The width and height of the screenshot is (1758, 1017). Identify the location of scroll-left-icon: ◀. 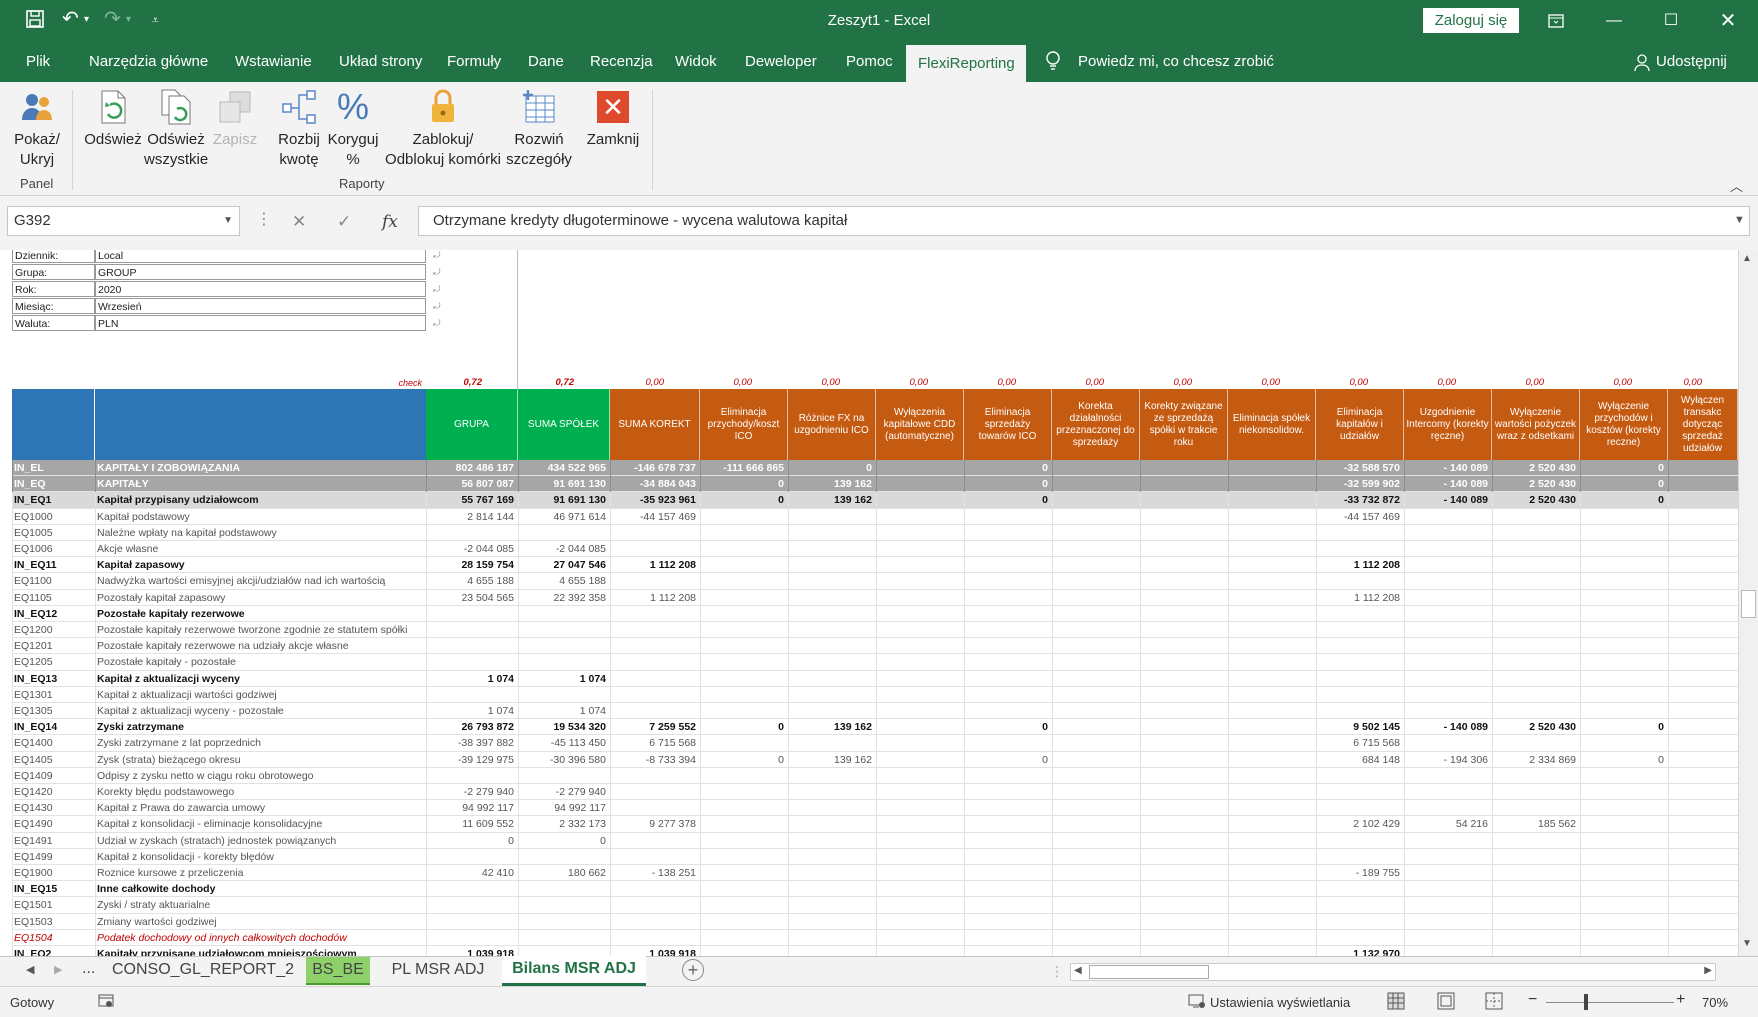
(1078, 970).